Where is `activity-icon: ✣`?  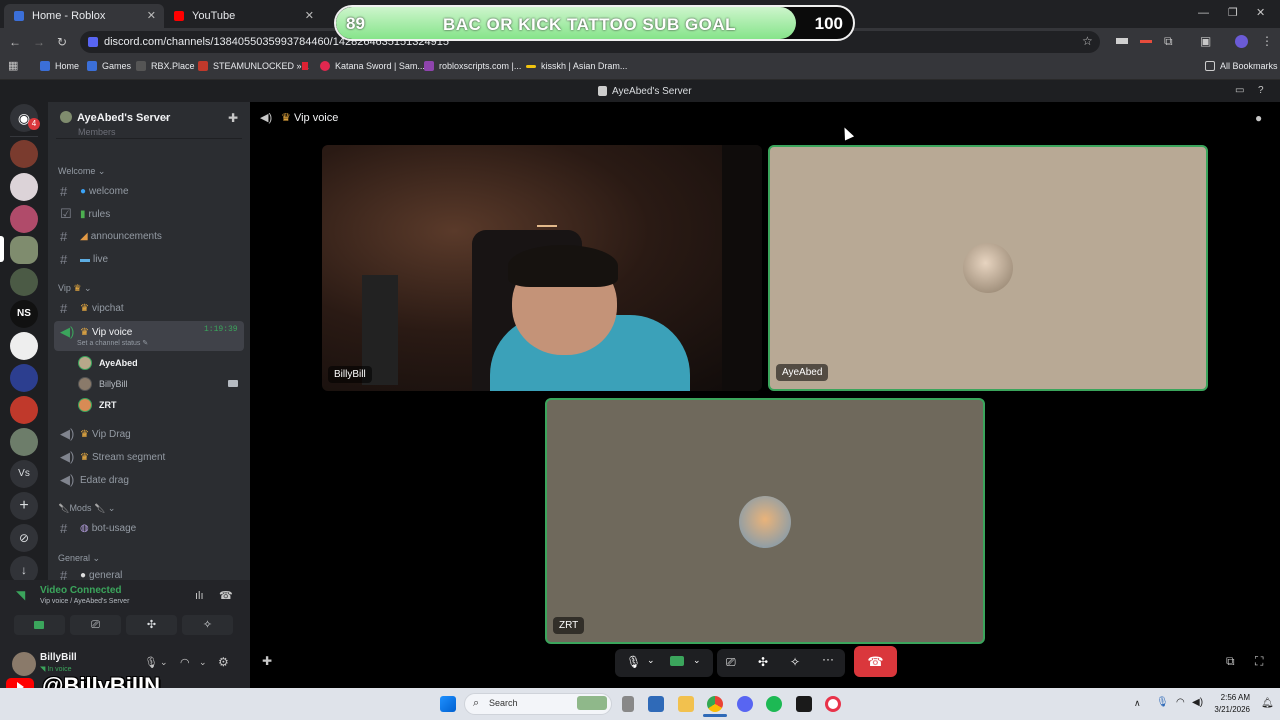
activity-icon: ✣ is located at coordinates (763, 662).